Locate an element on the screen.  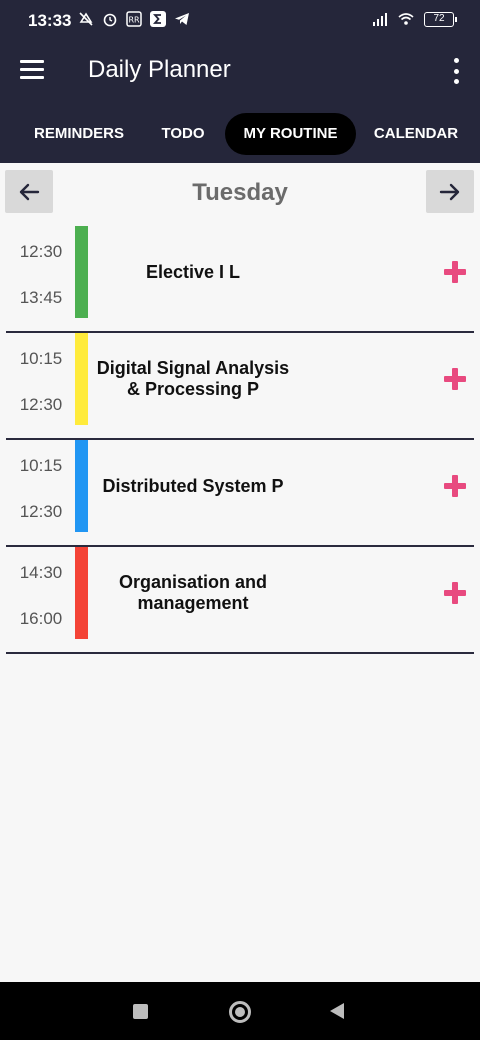
battery-icon: 72 is located at coordinates (440, 19).